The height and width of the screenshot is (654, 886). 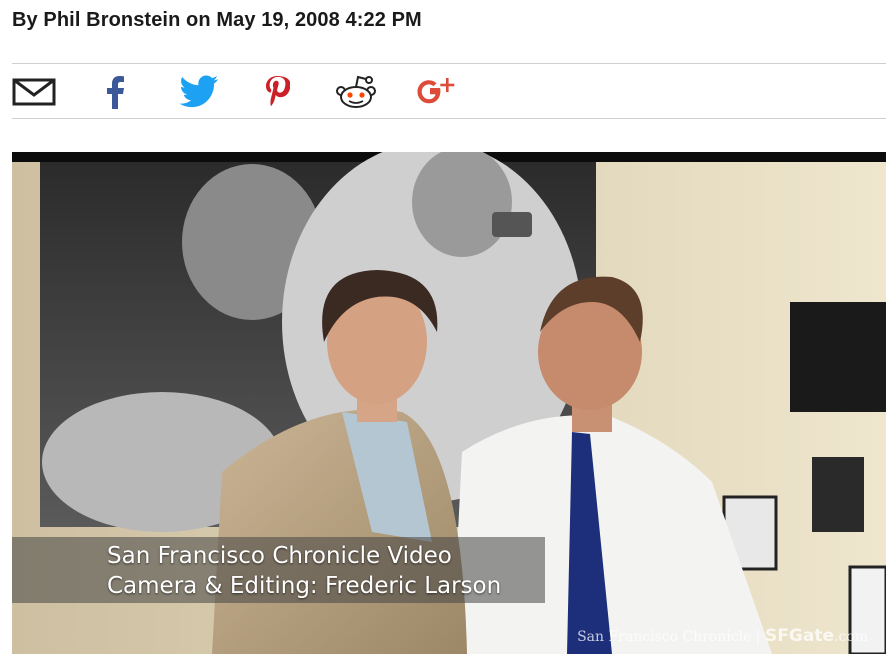 What do you see at coordinates (449, 118) in the screenshot?
I see `divider-bottom` at bounding box center [449, 118].